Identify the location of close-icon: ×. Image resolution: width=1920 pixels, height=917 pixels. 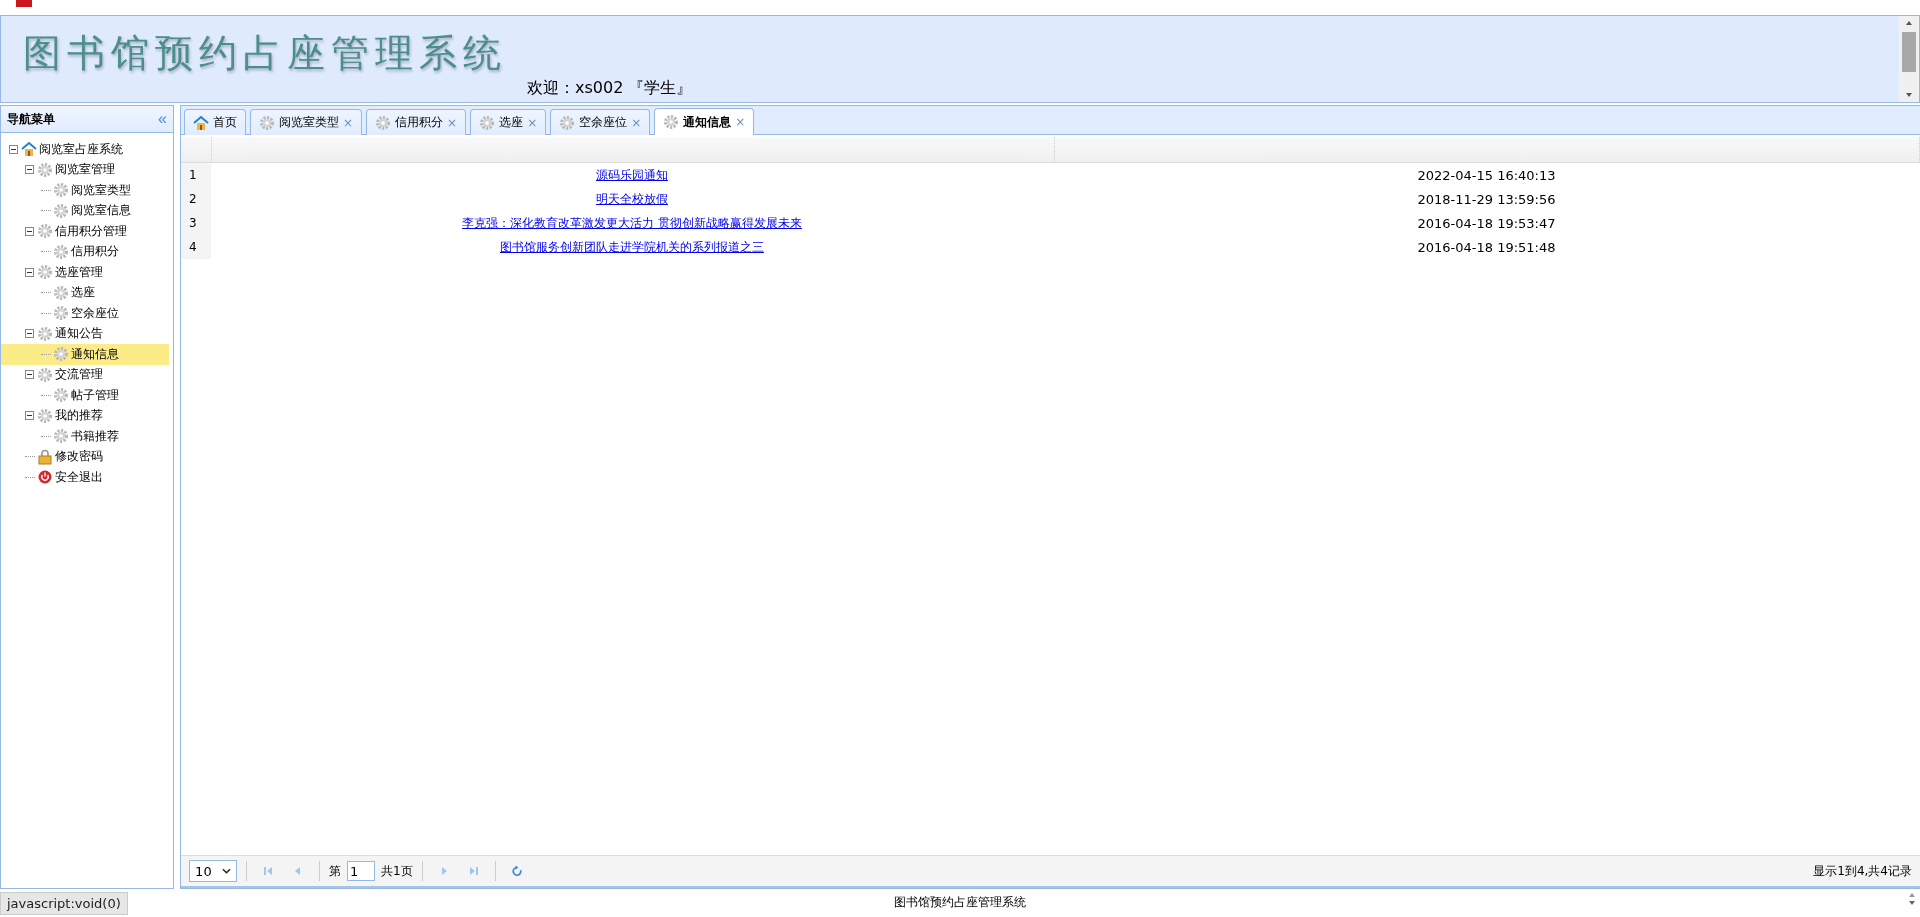
(740, 122).